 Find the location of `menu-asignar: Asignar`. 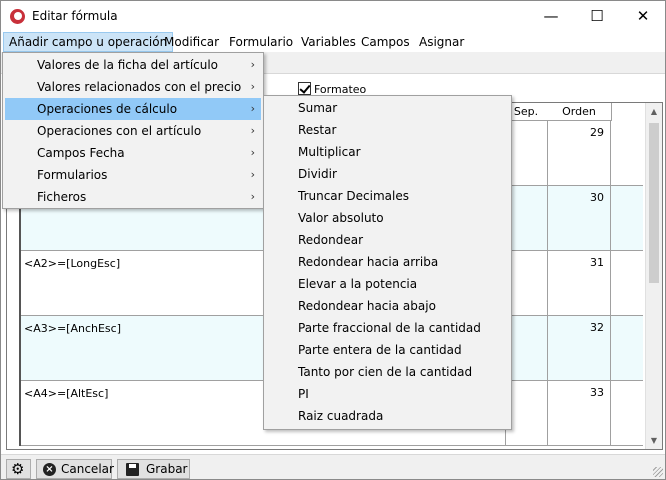

menu-asignar: Asignar is located at coordinates (441, 42).